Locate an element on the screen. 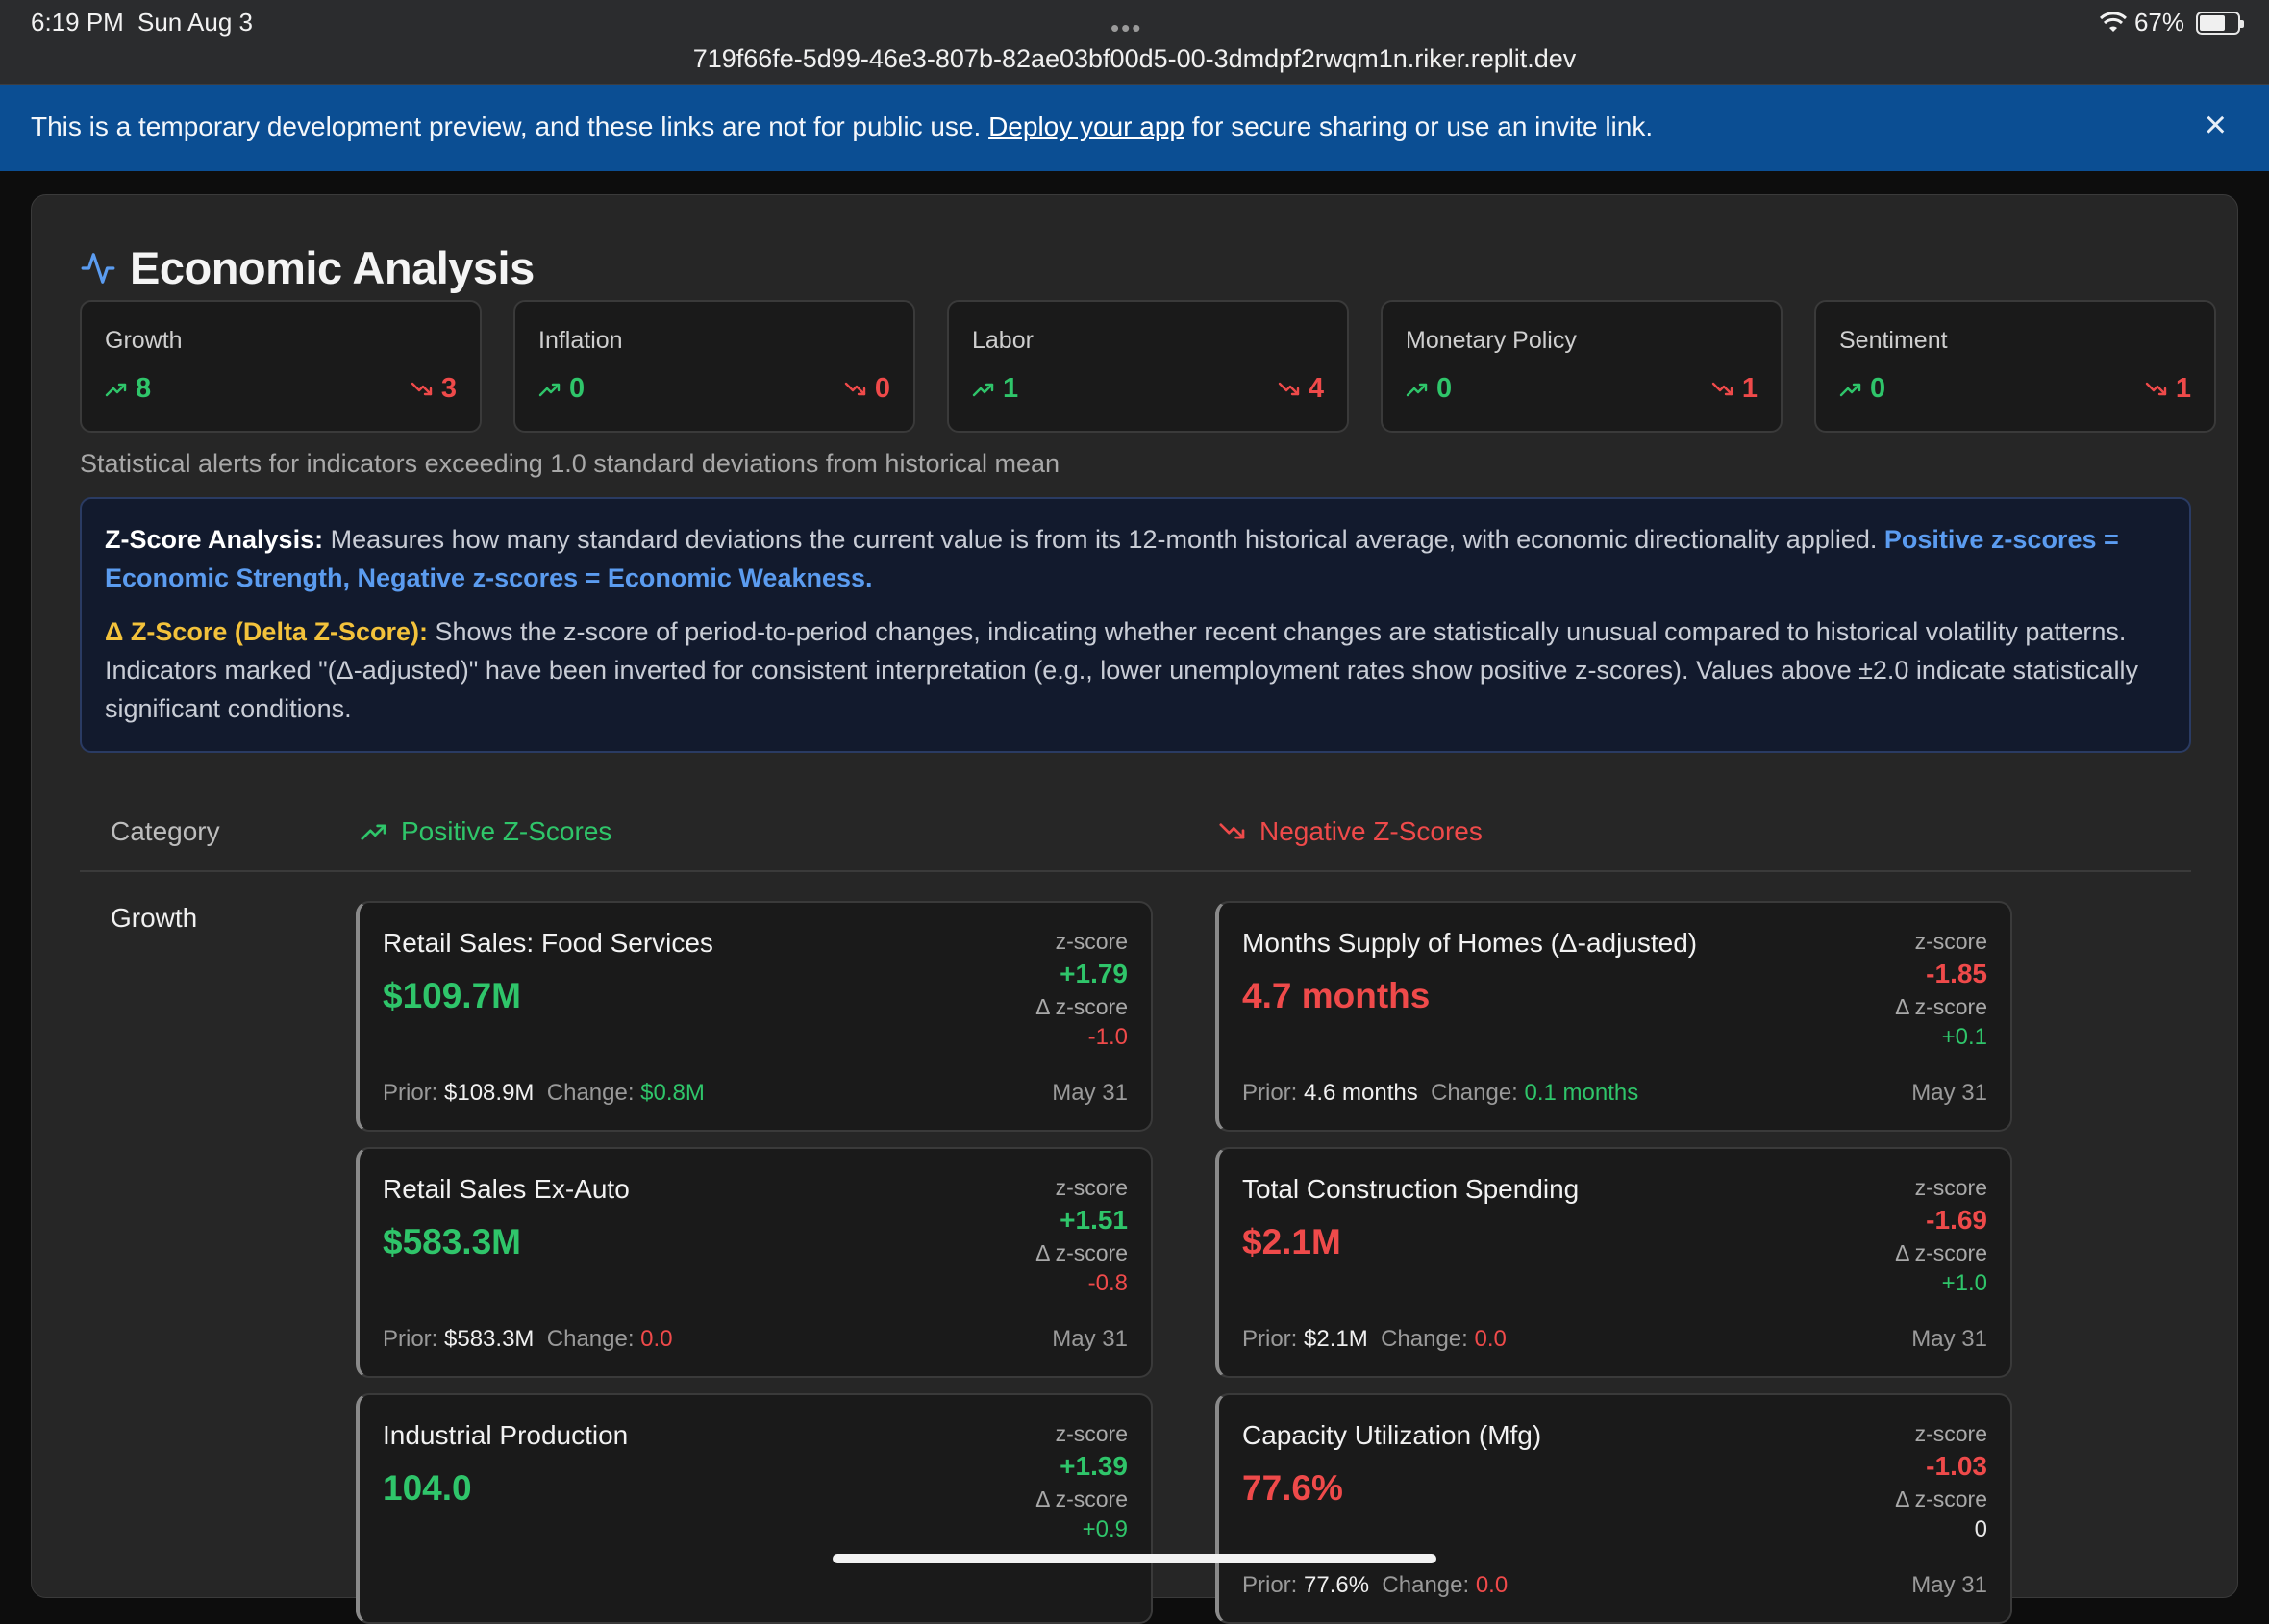  positive-count: 1 is located at coordinates (995, 389).